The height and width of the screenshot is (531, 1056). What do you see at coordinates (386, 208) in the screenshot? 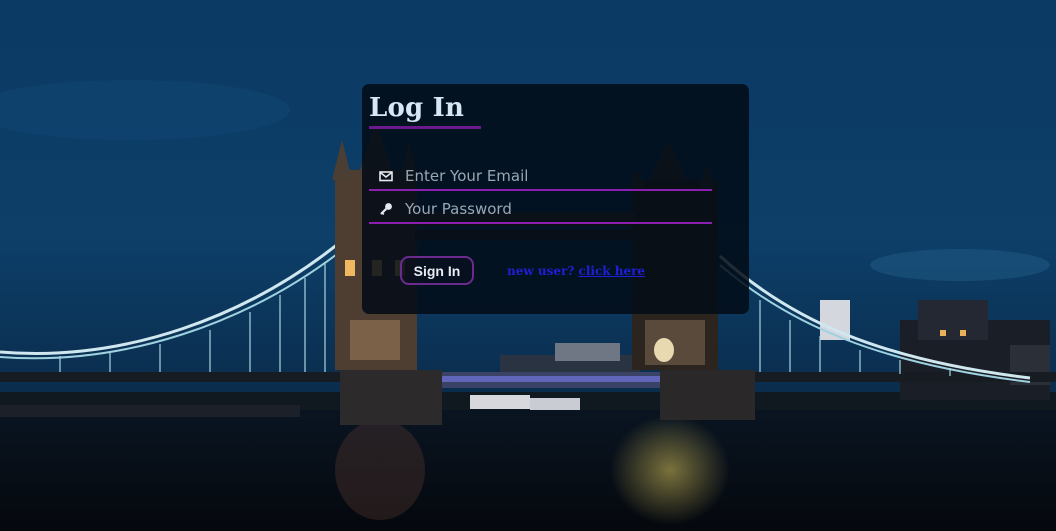
I see `key-icon` at bounding box center [386, 208].